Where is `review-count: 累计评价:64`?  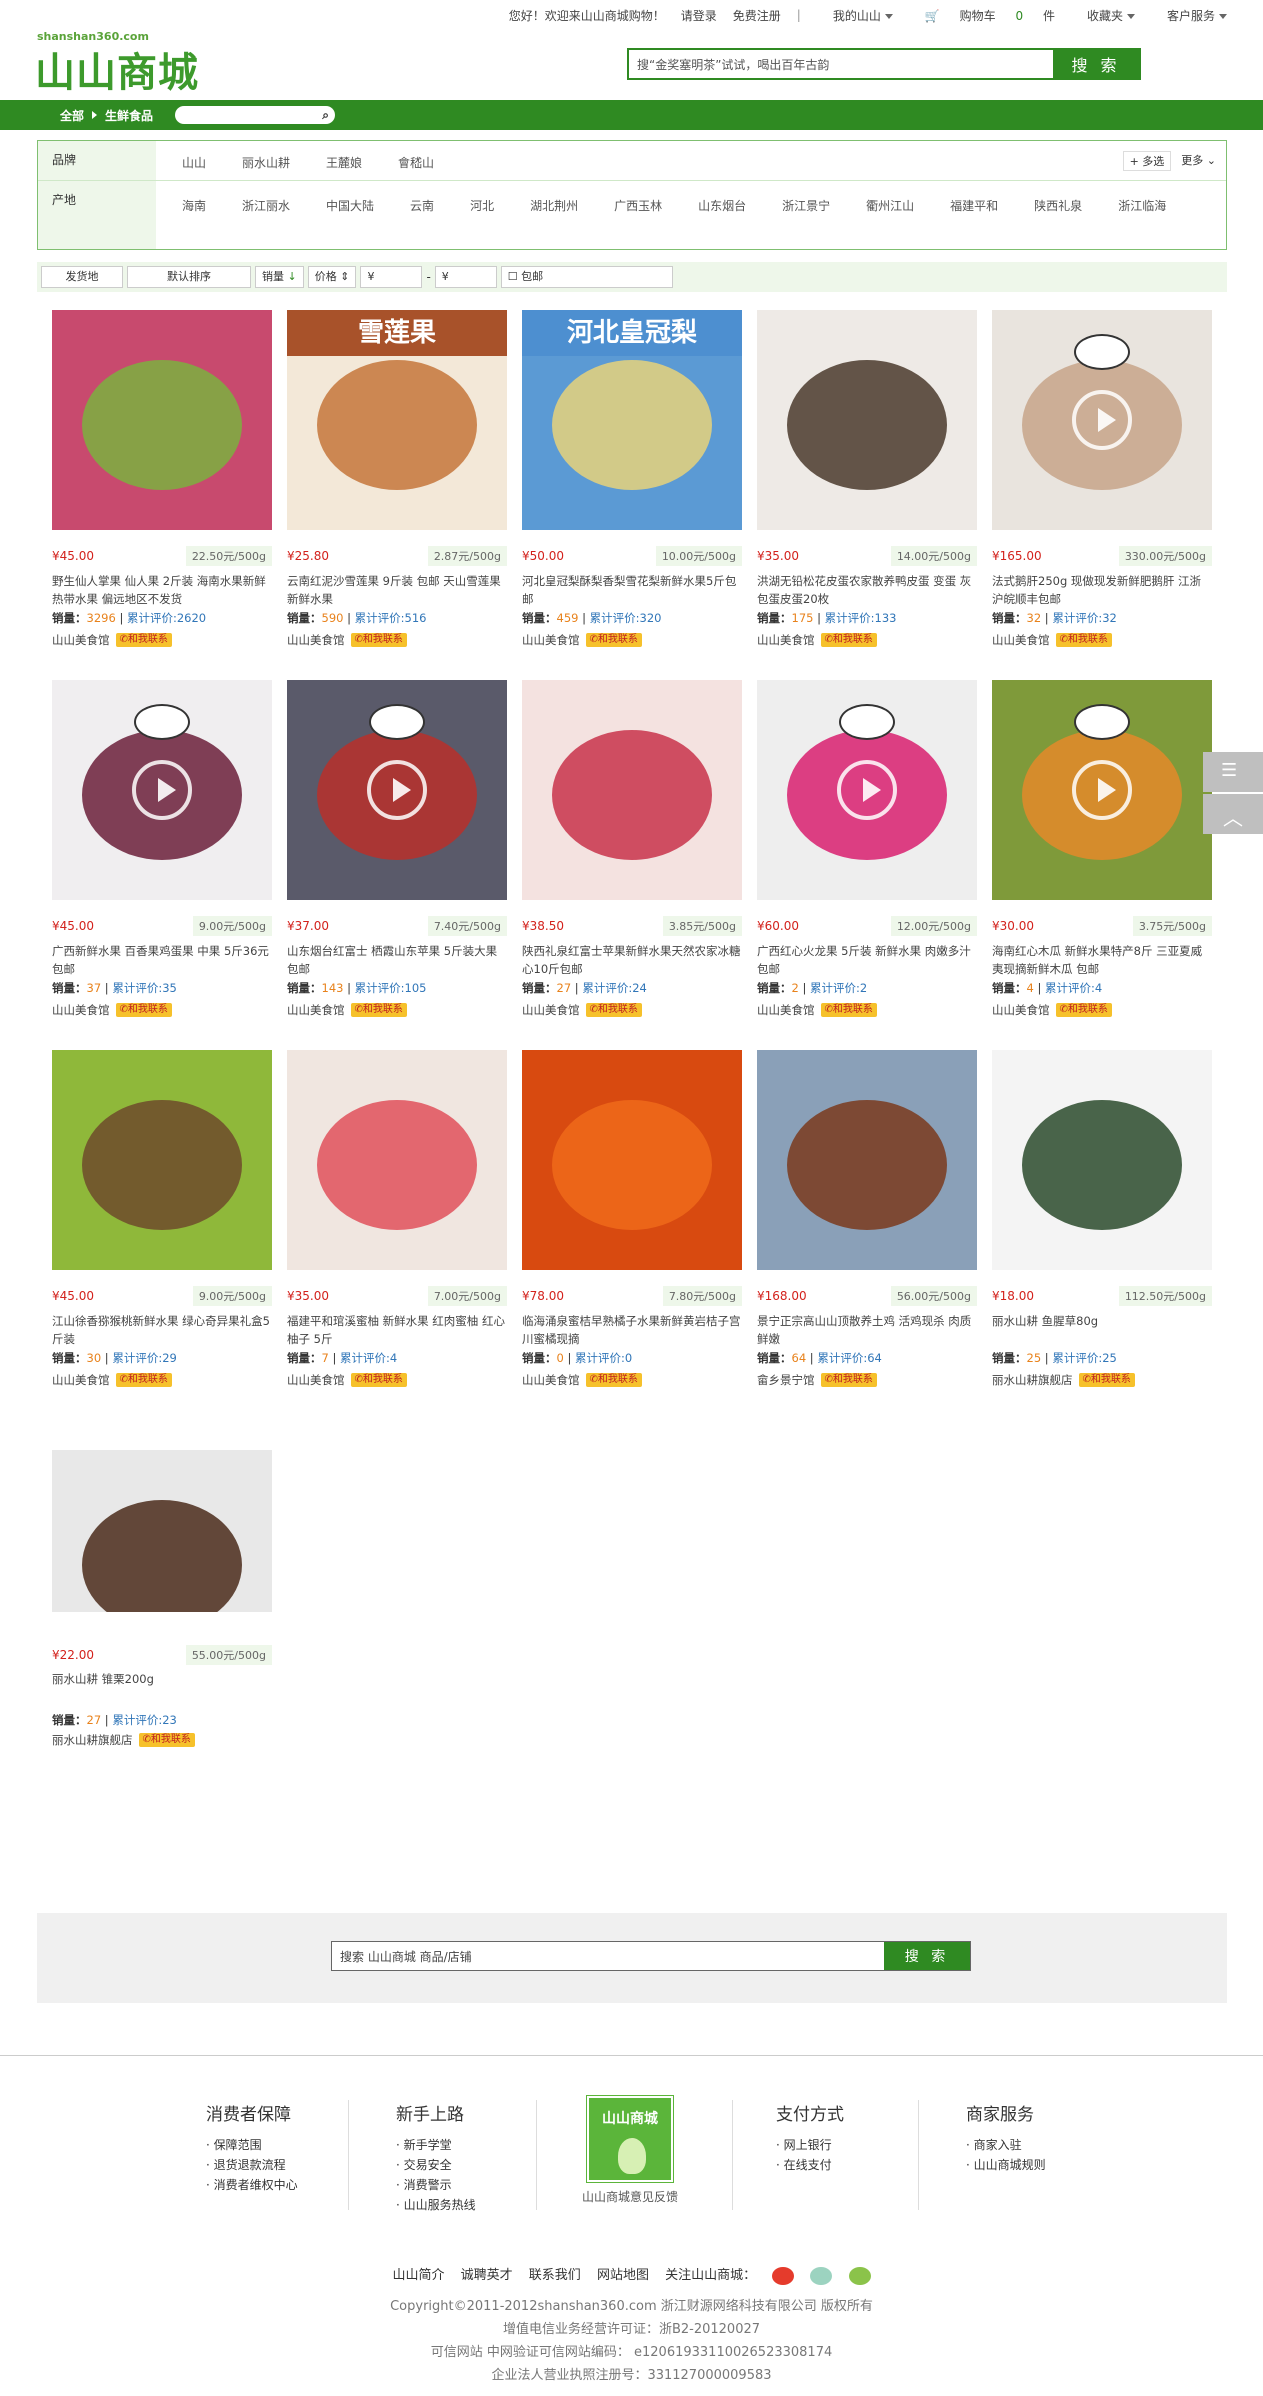 review-count: 累计评价:64 is located at coordinates (849, 1358).